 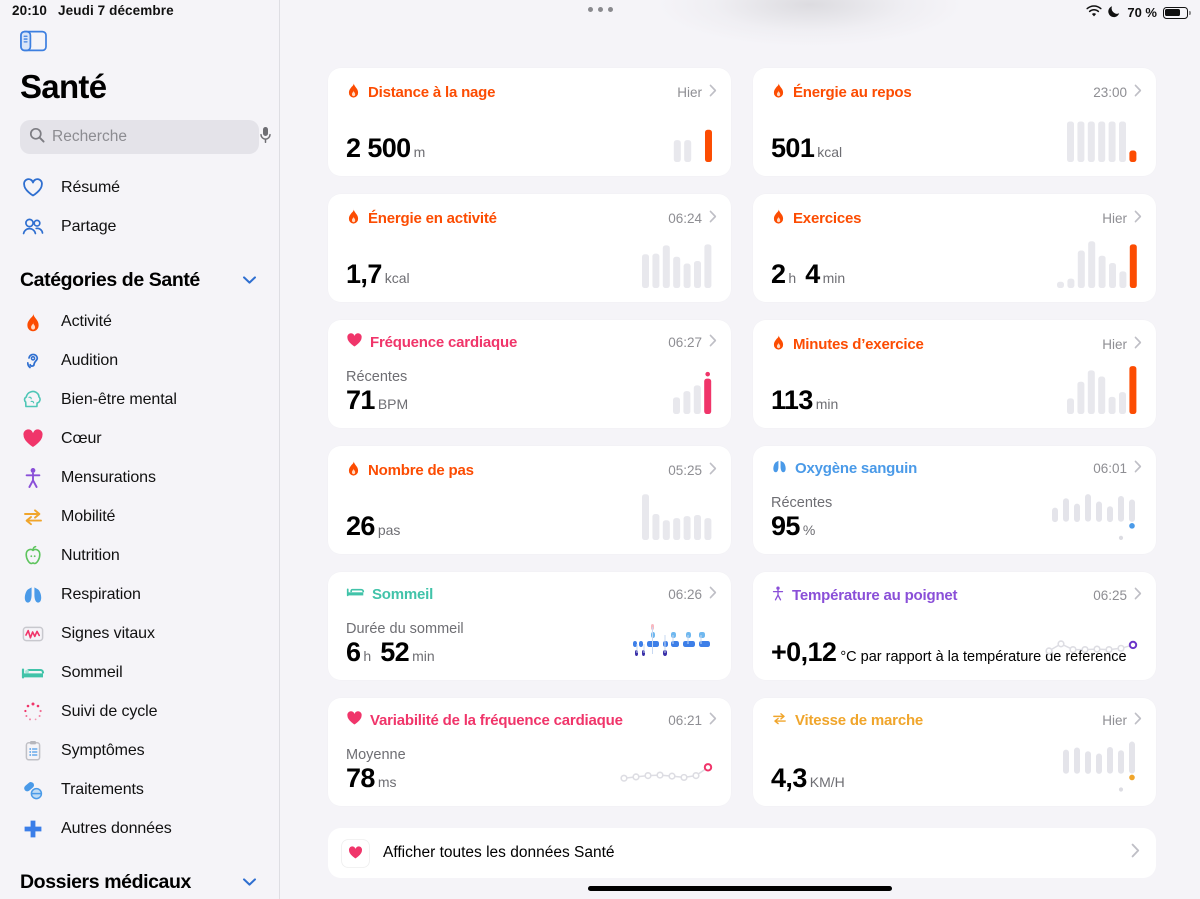 What do you see at coordinates (139, 187) in the screenshot?
I see `sidebar-item-resume: Résumé` at bounding box center [139, 187].